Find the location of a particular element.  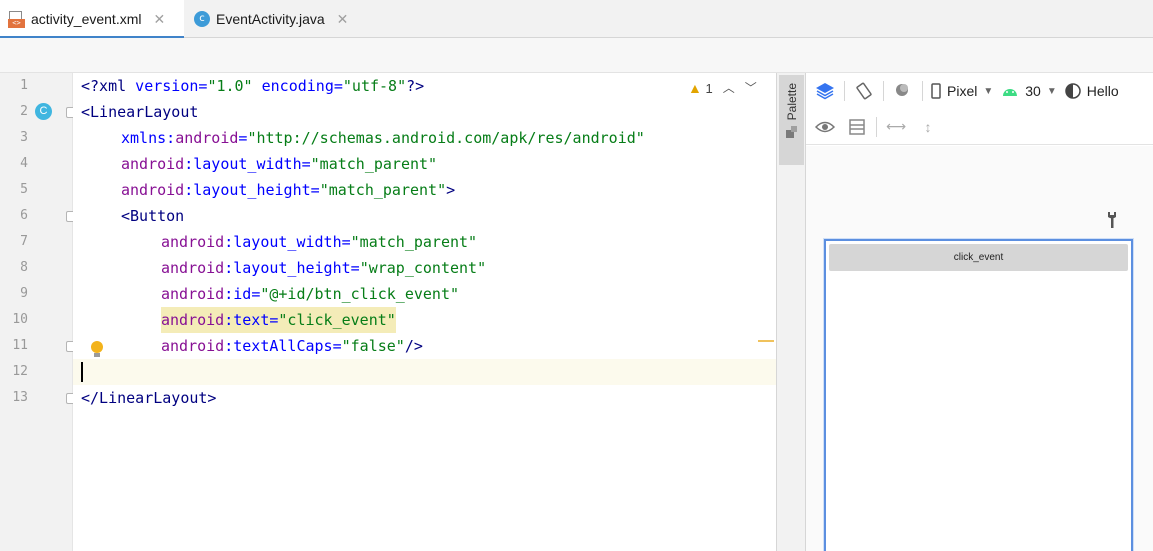

preview-button: click_event is located at coordinates (978, 257).